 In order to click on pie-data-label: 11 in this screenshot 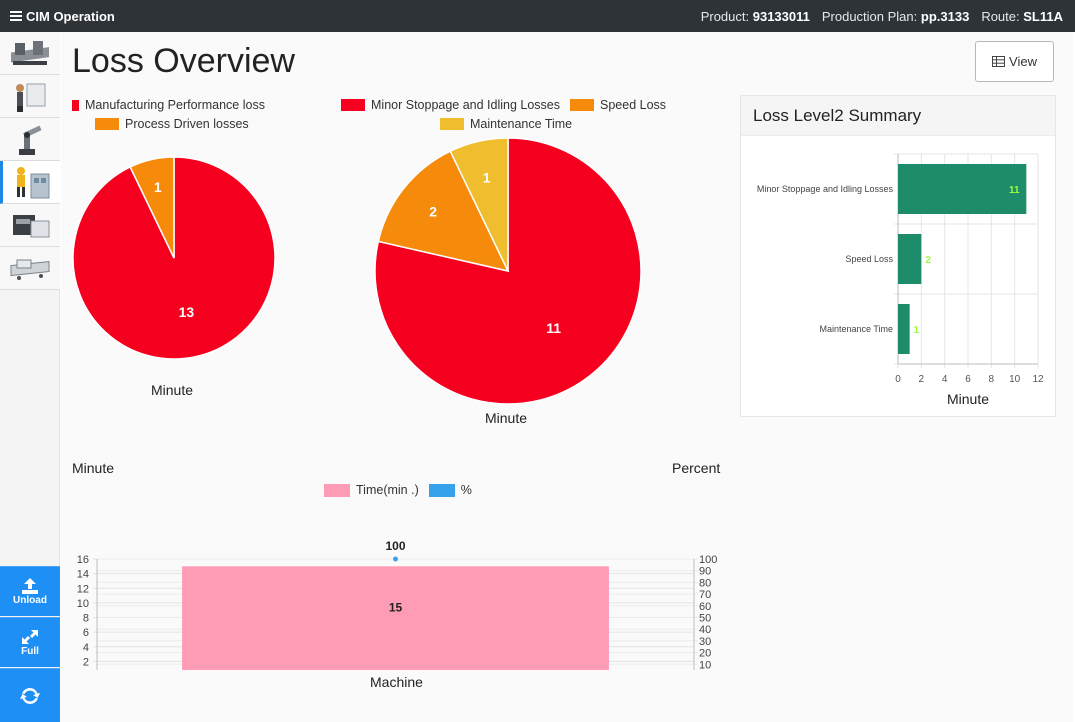, I will do `click(553, 328)`.